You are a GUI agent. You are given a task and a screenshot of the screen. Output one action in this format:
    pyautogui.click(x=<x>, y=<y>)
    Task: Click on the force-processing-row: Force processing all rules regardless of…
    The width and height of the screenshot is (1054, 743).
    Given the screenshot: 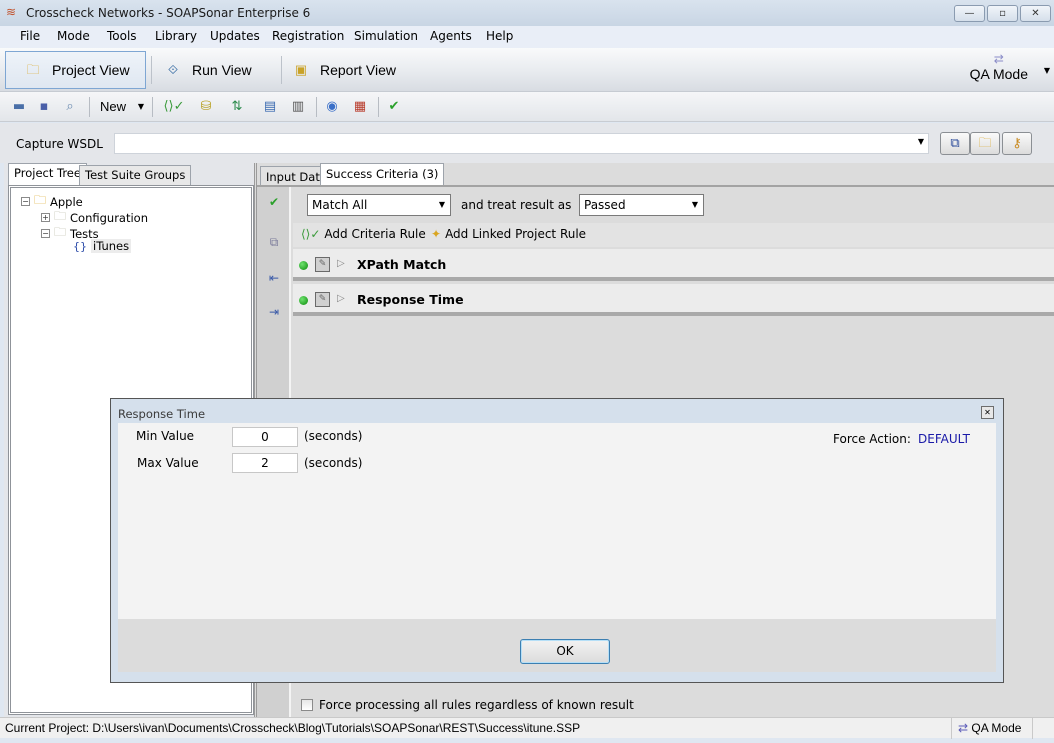 What is the action you would take?
    pyautogui.click(x=467, y=705)
    